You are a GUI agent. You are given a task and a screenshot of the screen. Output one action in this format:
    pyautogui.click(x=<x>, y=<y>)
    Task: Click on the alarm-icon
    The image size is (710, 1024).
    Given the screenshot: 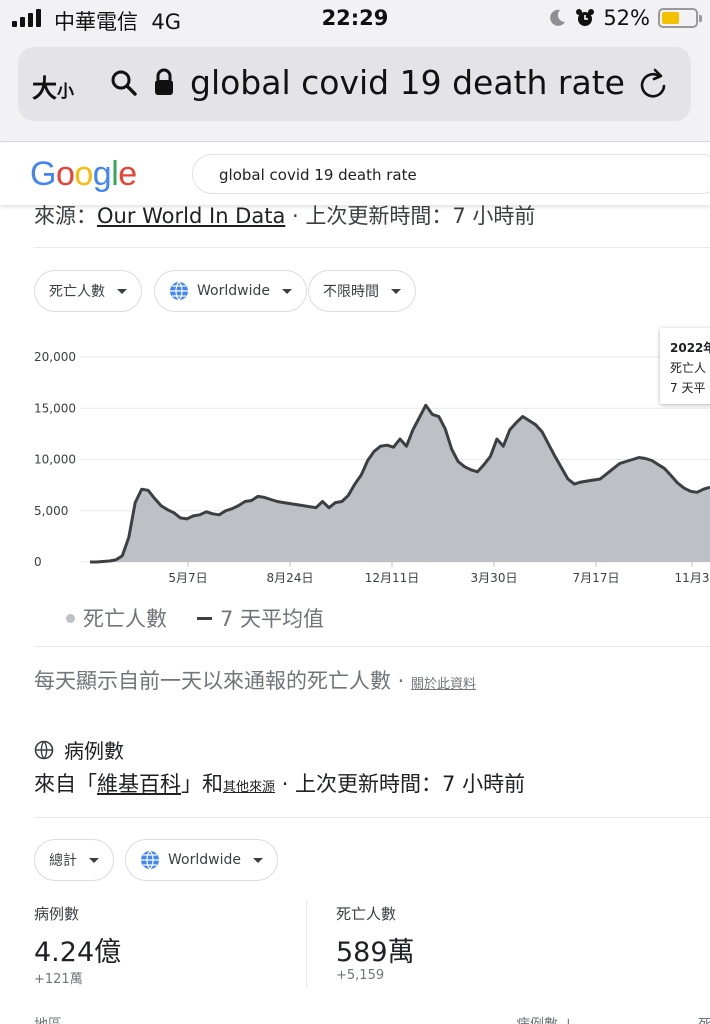 What is the action you would take?
    pyautogui.click(x=585, y=17)
    